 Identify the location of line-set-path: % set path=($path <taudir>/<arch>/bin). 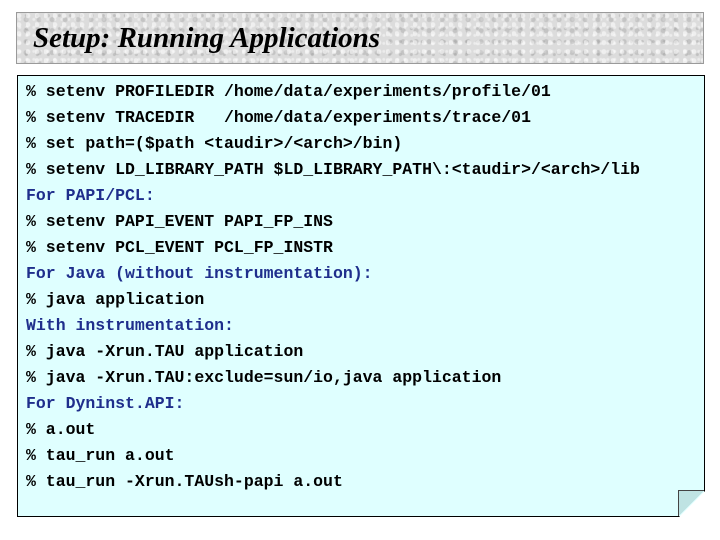
(214, 143).